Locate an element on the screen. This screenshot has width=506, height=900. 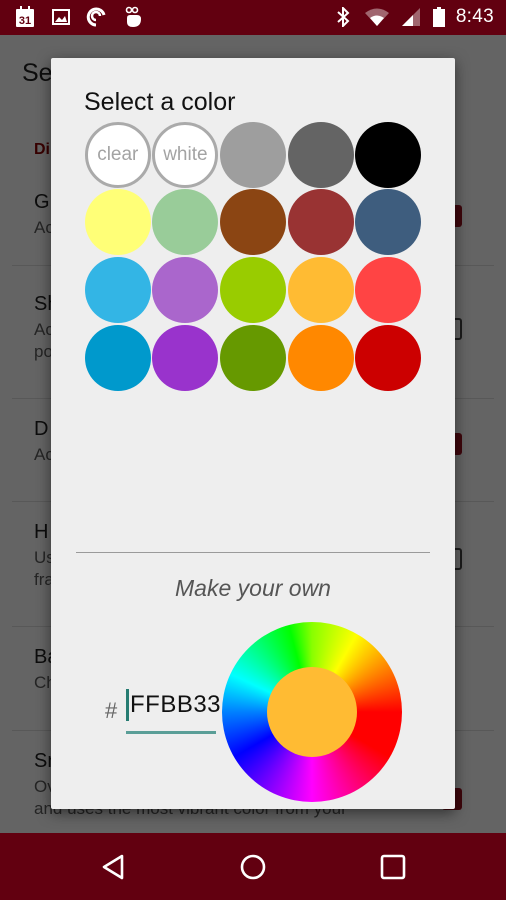
status-bar: 31 8:43 is located at coordinates (253, 17).